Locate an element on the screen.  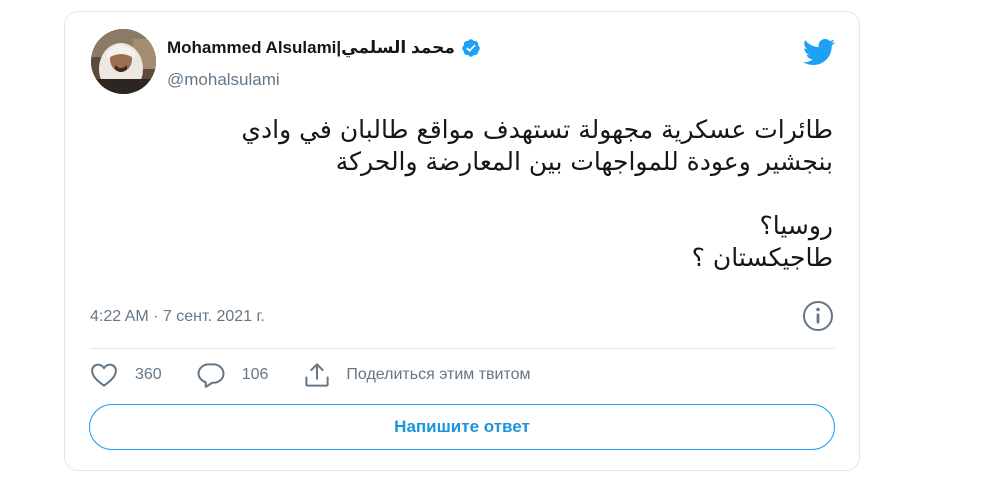
tweet-actions: 360 106 Поделиться этим твитом is located at coordinates (310, 375).